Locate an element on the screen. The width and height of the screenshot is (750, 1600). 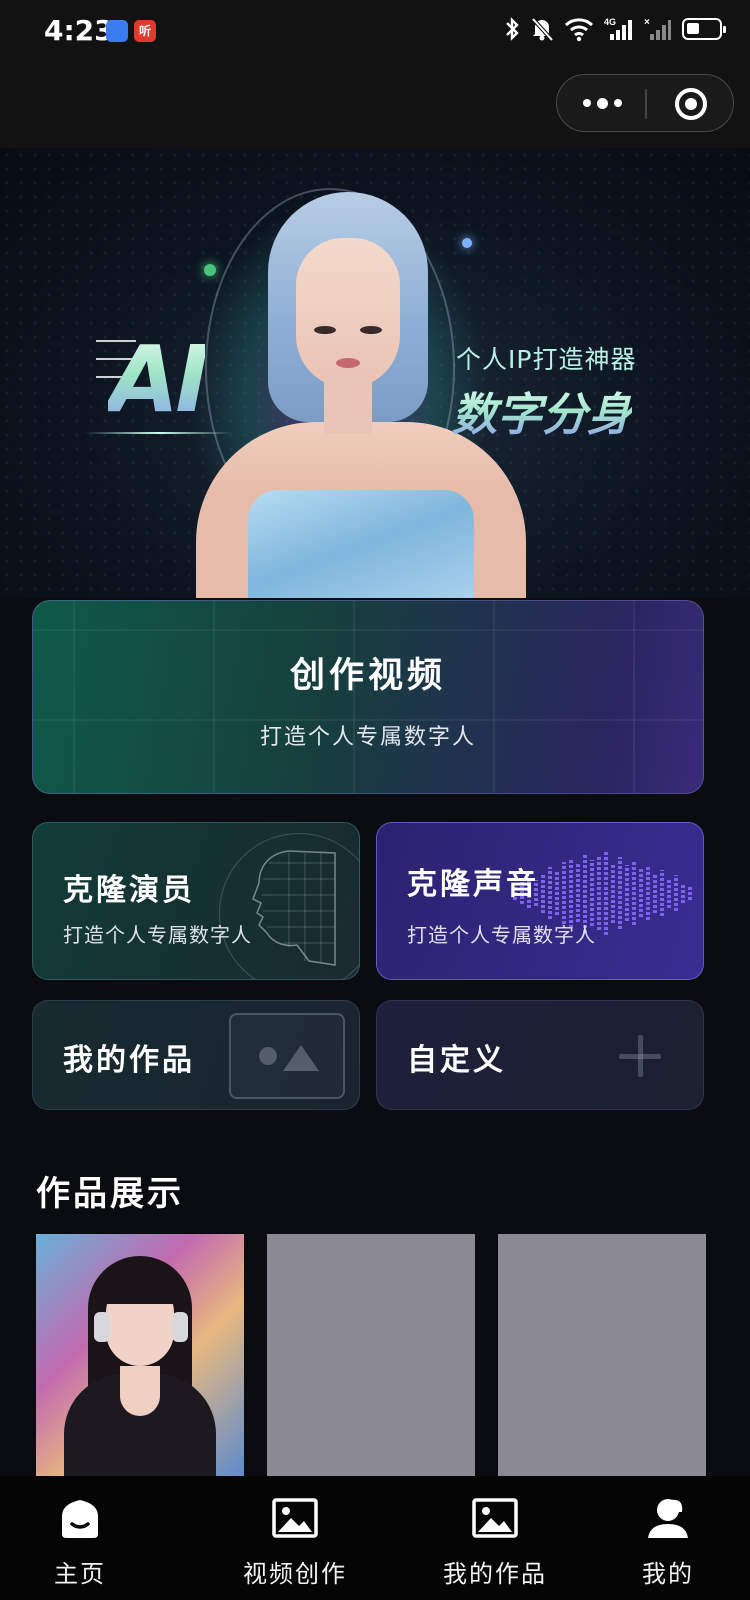
tab-my-works: 我的作品 is located at coordinates (495, 1538).